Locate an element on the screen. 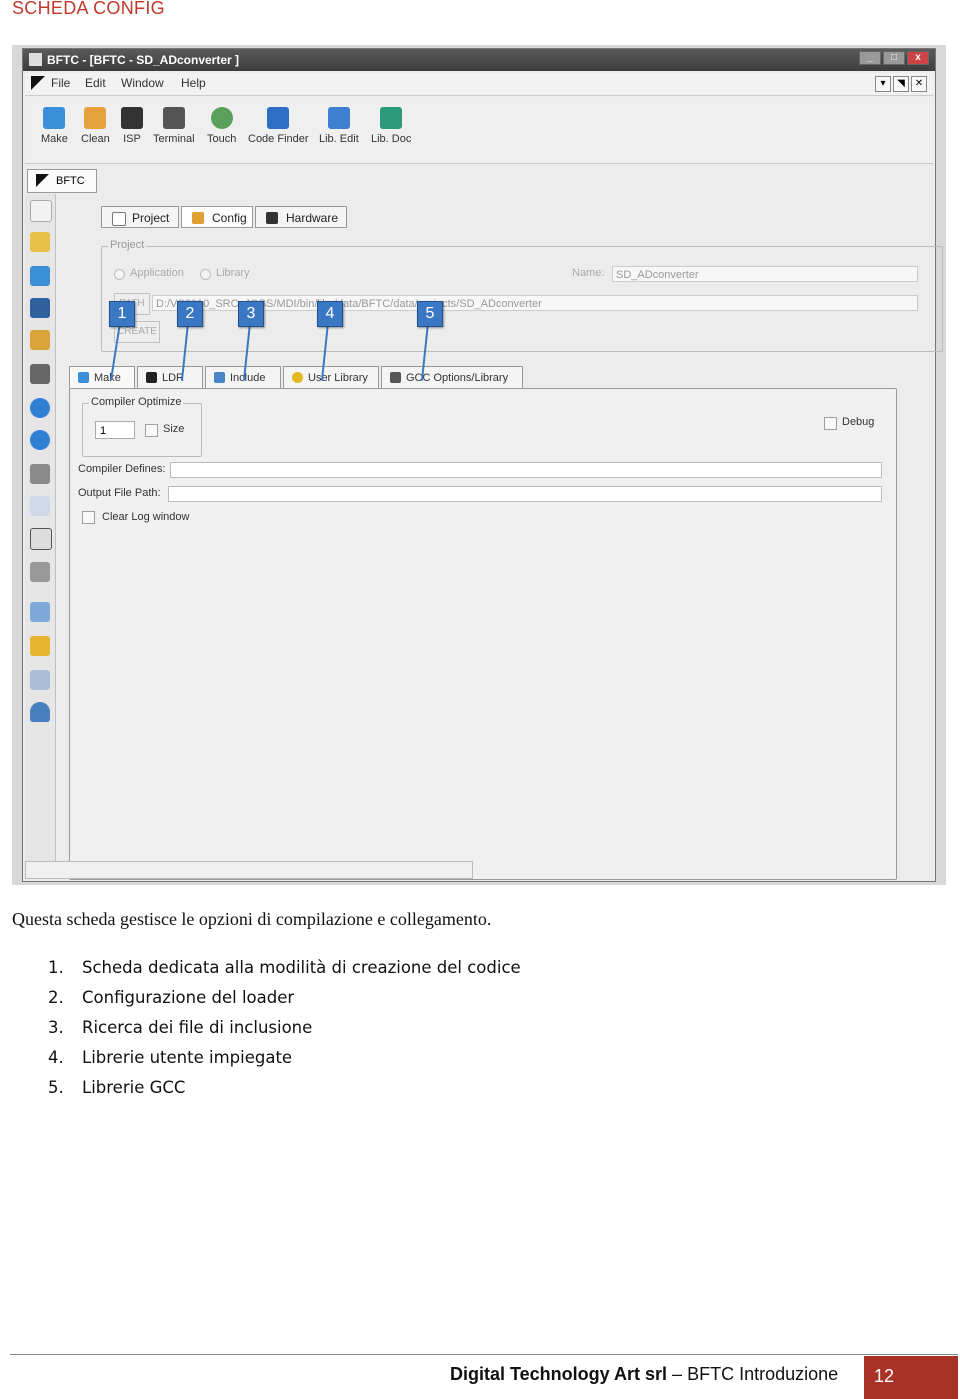  application-label: Application is located at coordinates (157, 273).